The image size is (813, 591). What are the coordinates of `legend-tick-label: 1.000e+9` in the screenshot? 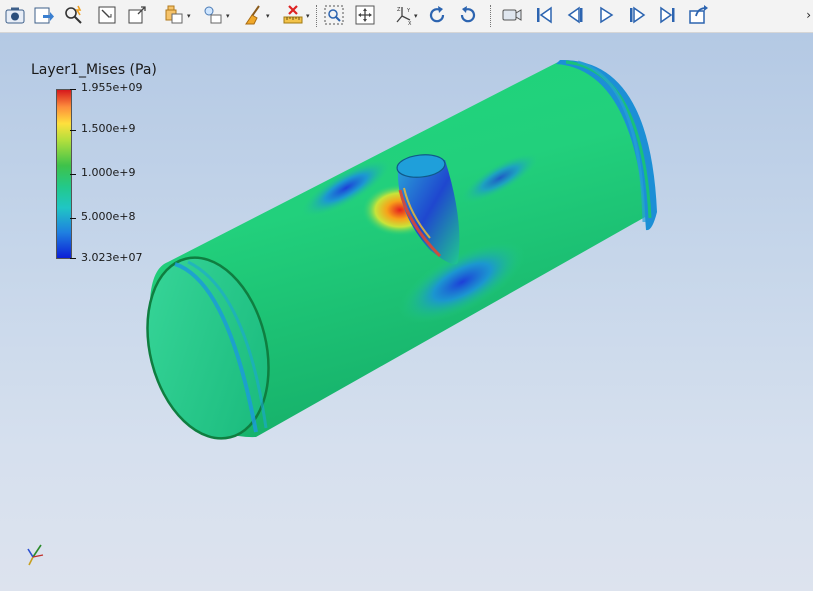 It's located at (108, 172).